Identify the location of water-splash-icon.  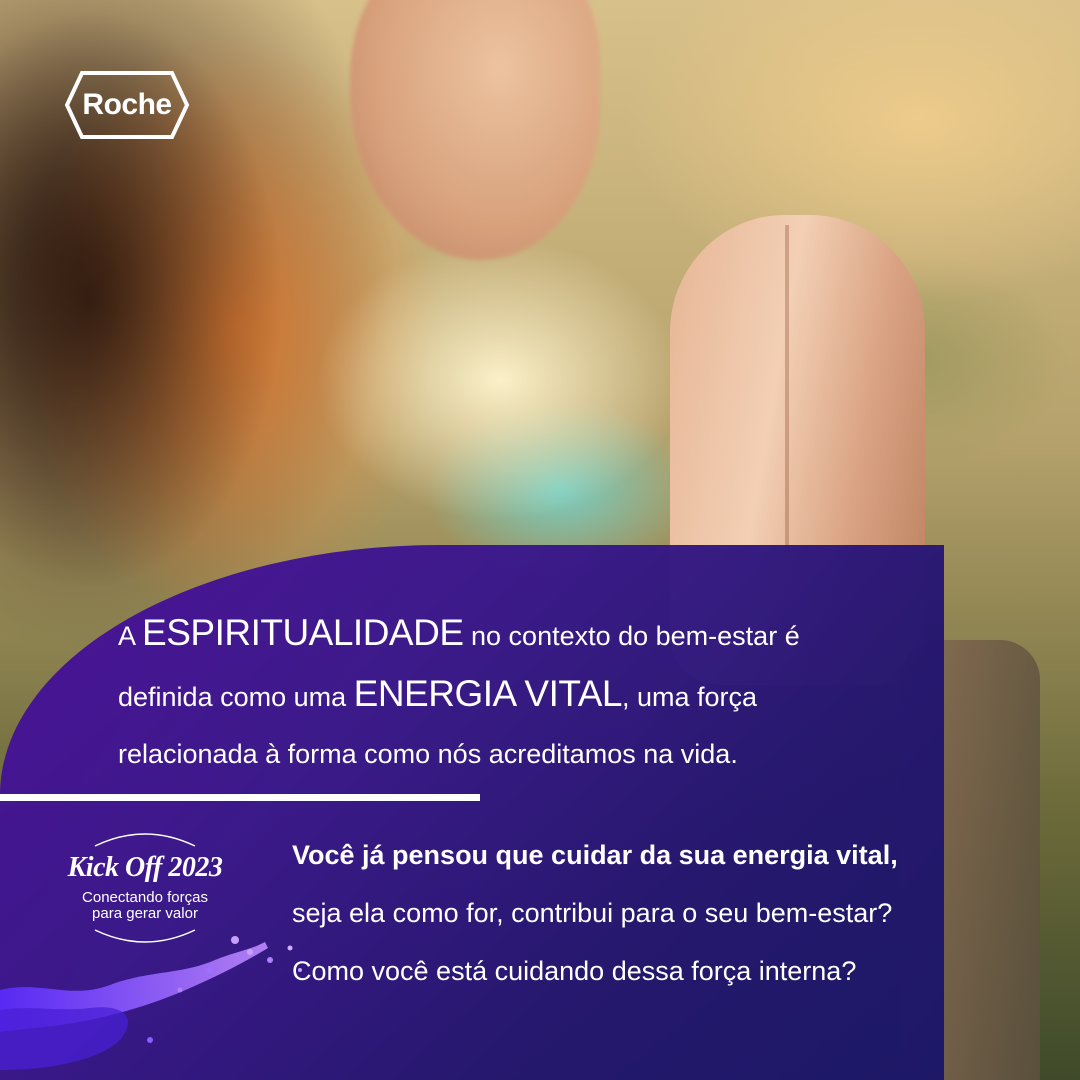
(151, 1003).